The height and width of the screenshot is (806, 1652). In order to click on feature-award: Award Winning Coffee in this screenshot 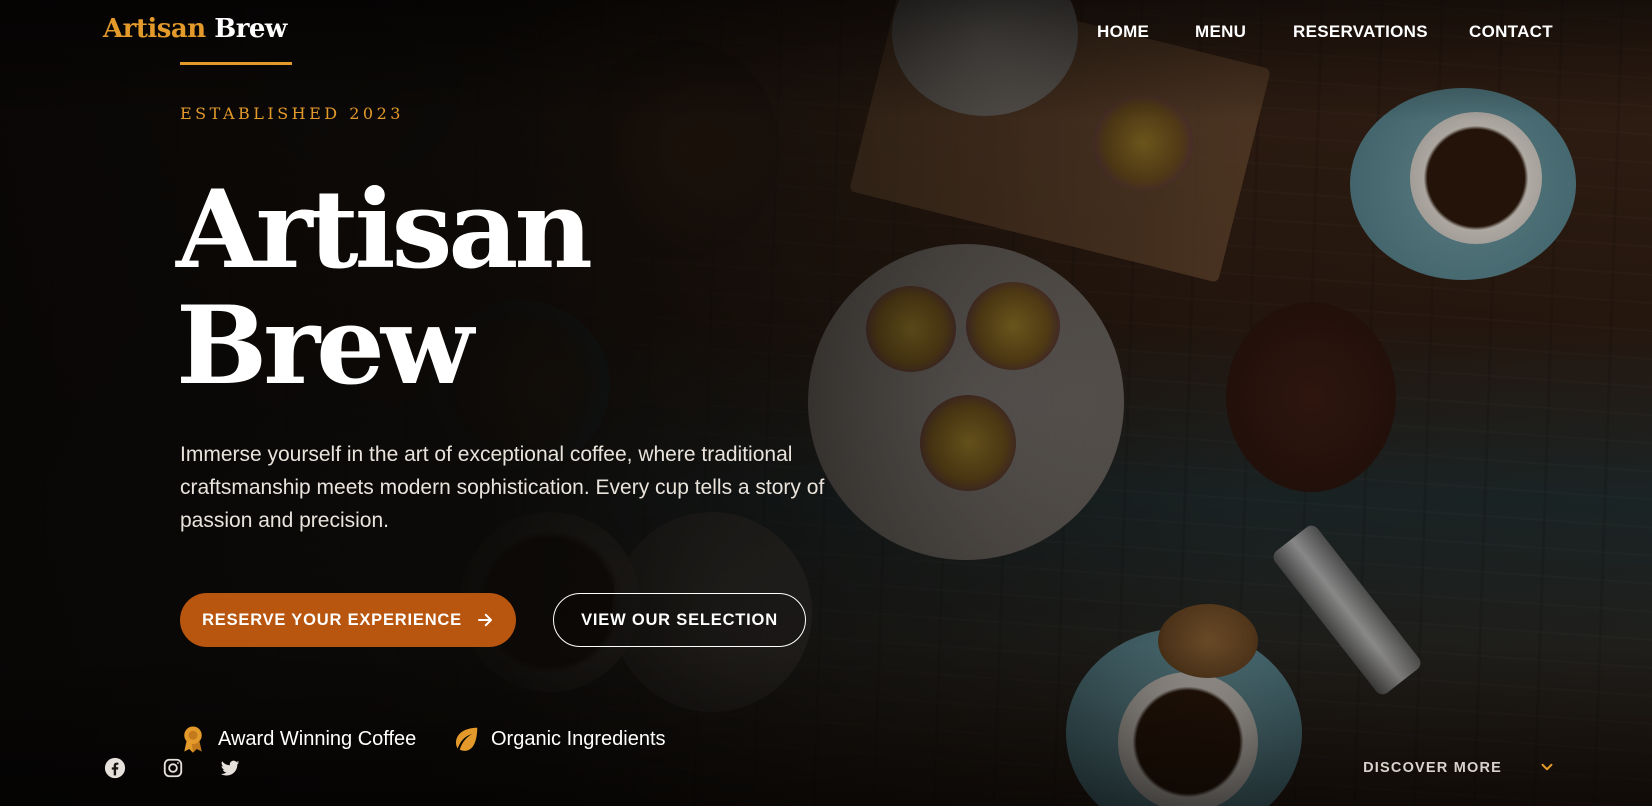, I will do `click(297, 739)`.